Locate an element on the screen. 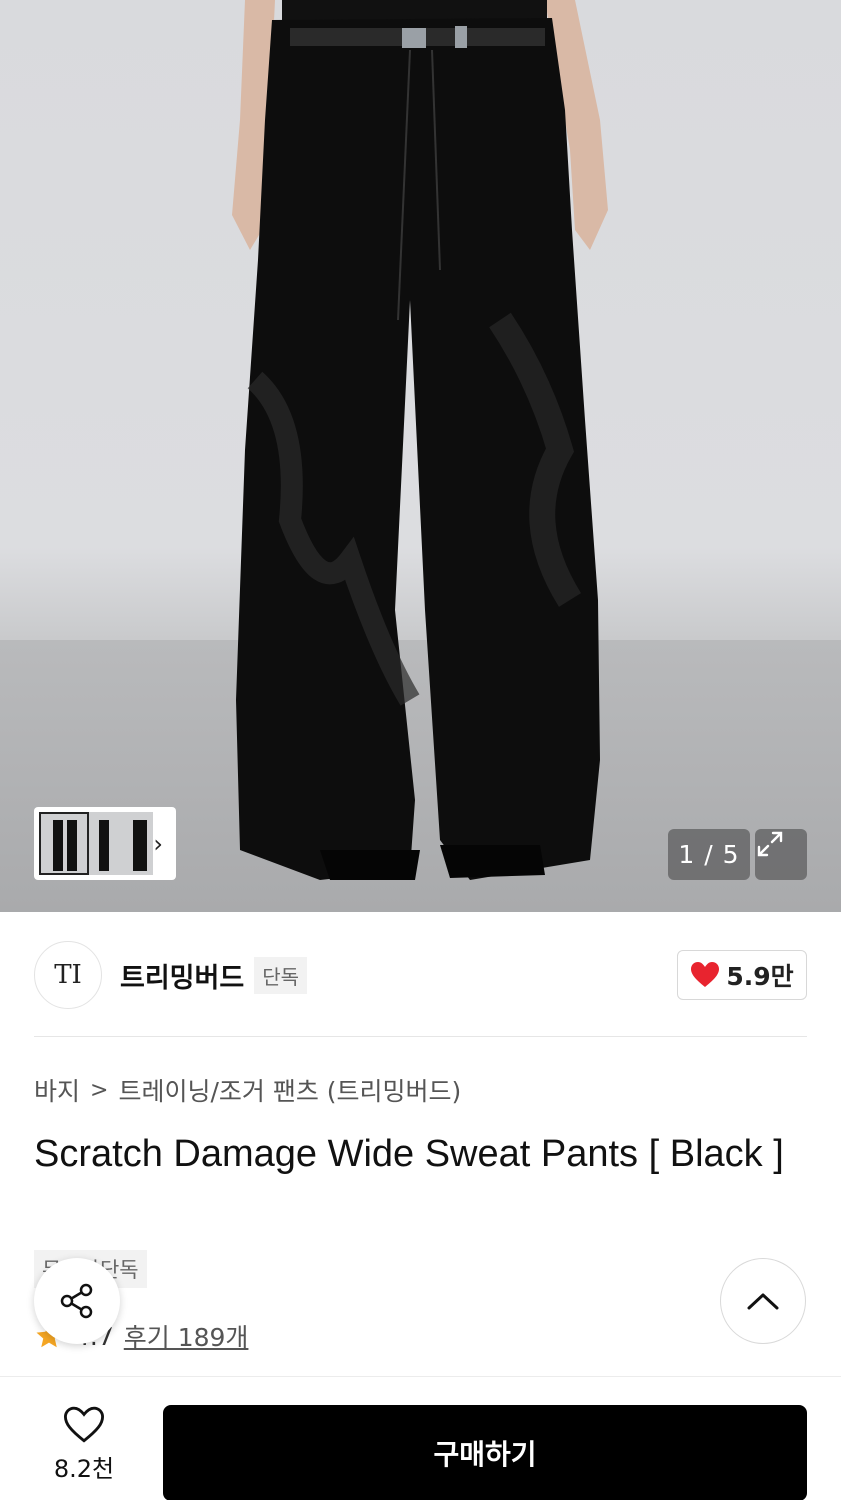 Image resolution: width=841 pixels, height=1500 pixels. reviews-link: 후기 189개 is located at coordinates (186, 1336).